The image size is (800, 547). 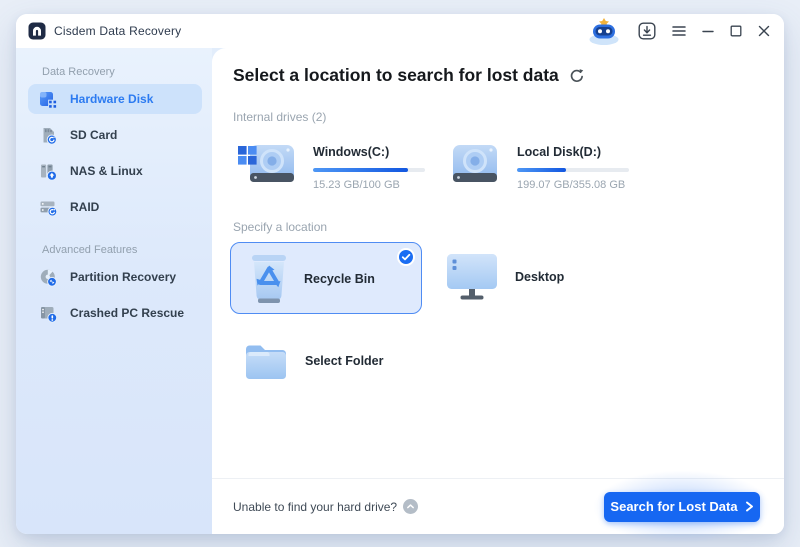 I want to click on hard-drive-icon, so click(x=475, y=163).